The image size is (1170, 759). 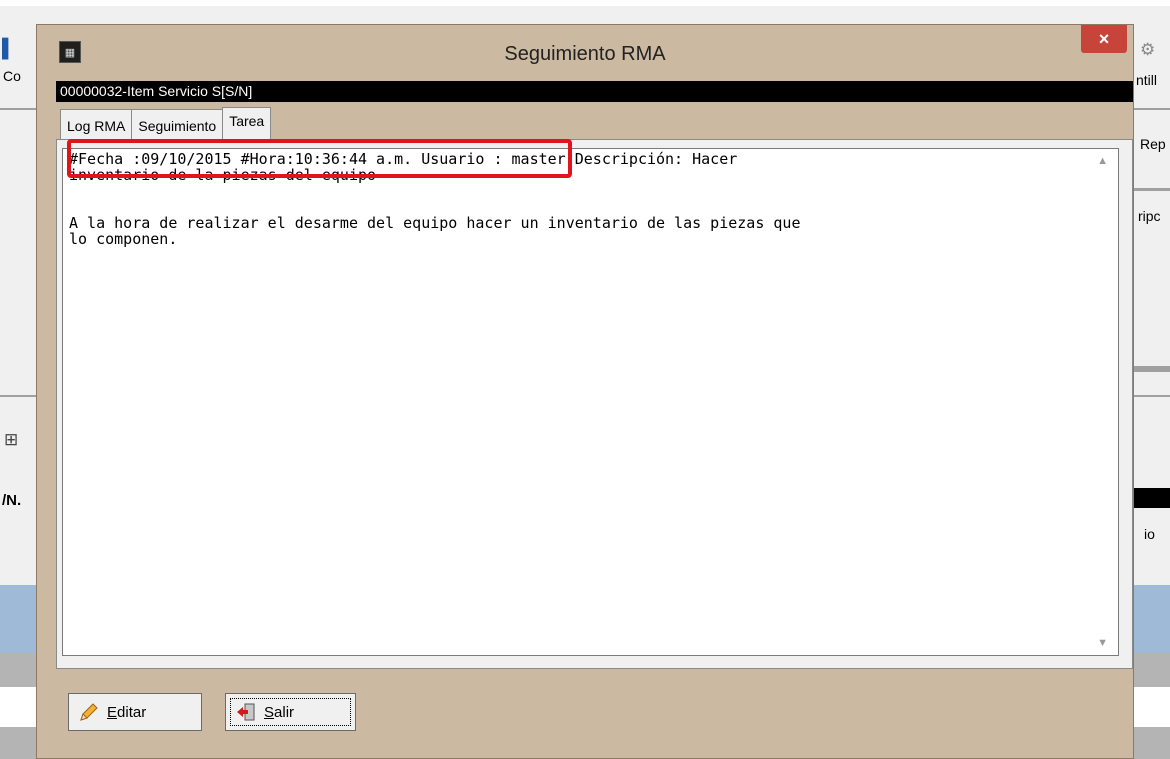 I want to click on button-bar: Editar Salir, so click(x=594, y=705).